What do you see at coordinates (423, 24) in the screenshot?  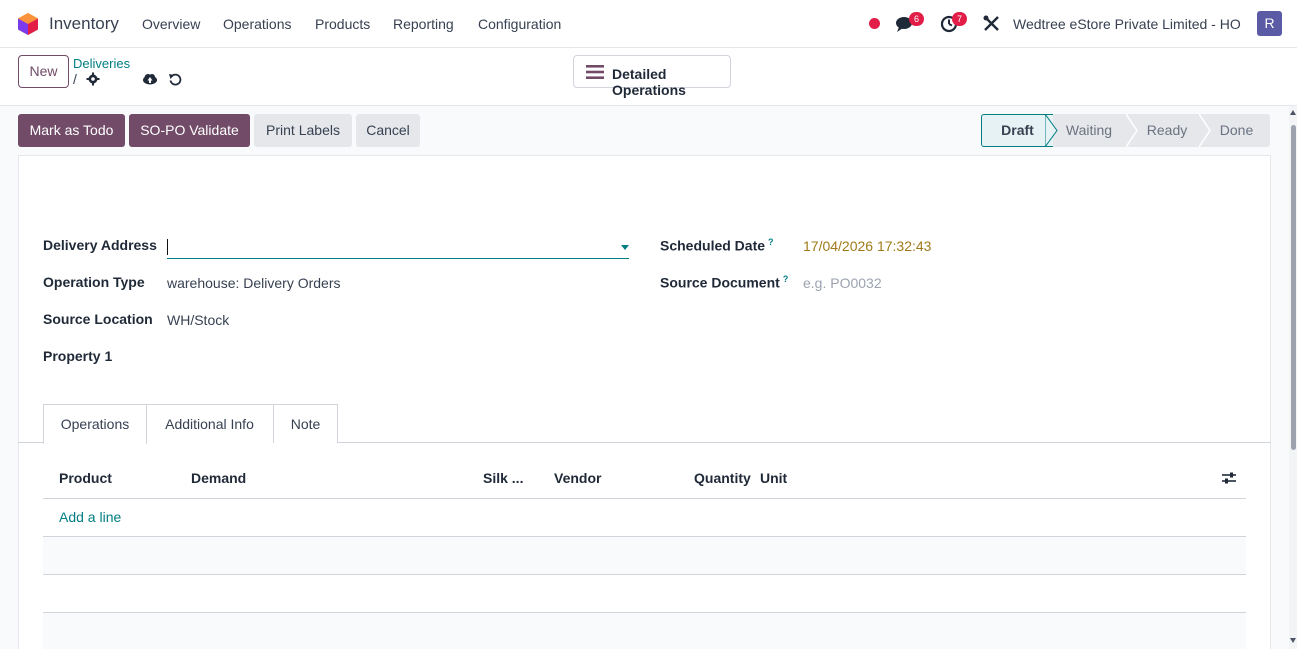 I see `menu-reporting: Reporting` at bounding box center [423, 24].